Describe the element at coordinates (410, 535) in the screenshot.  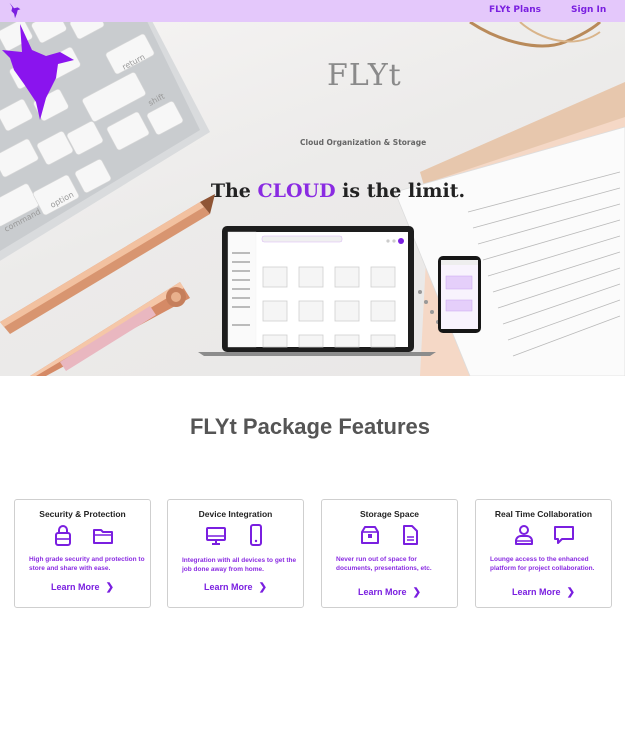
I see `document-icon` at that location.